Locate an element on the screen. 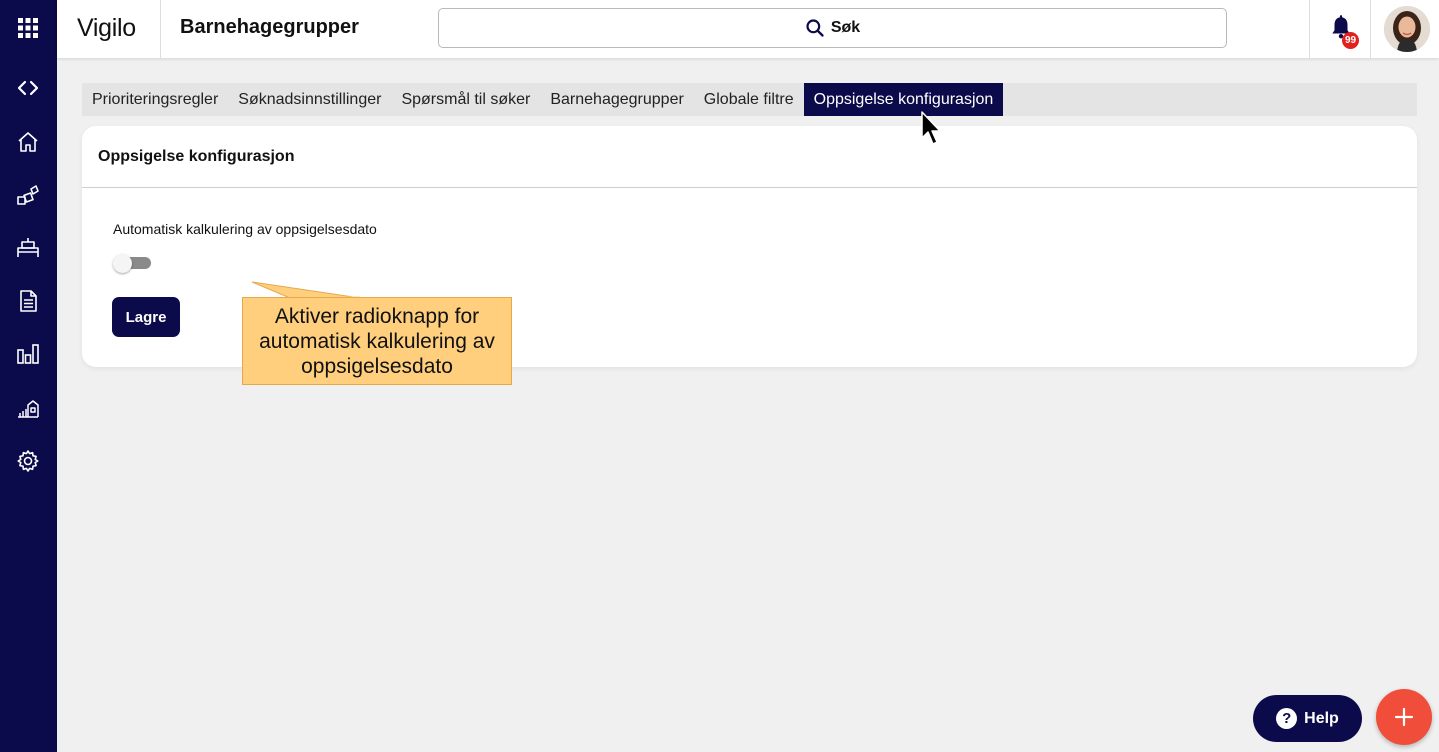  mouse-cursor-icon is located at coordinates (931, 128).